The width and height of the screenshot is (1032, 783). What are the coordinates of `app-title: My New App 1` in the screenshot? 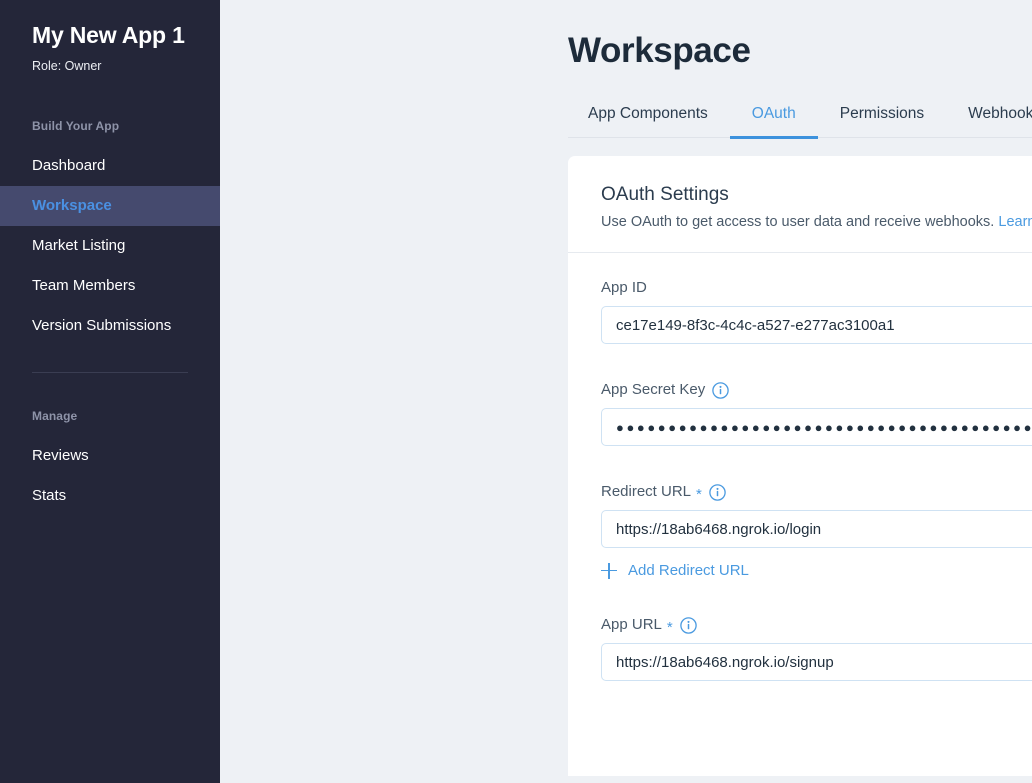 It's located at (108, 35).